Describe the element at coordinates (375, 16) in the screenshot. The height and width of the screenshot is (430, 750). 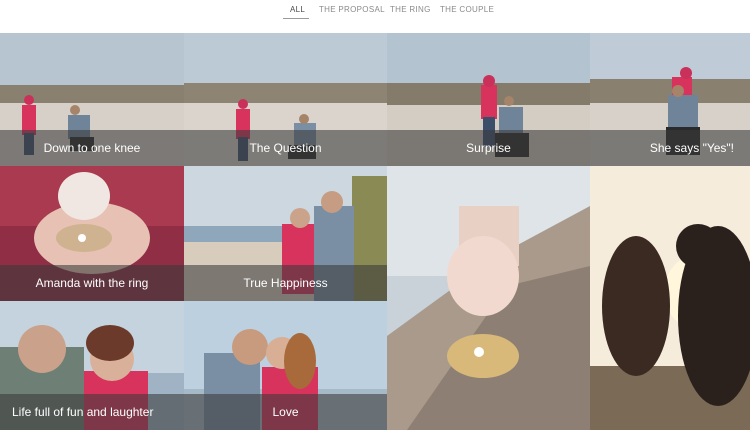
I see `filter-tabs: ALL THE PROPOSAL THE RING THE COUPLE` at that location.